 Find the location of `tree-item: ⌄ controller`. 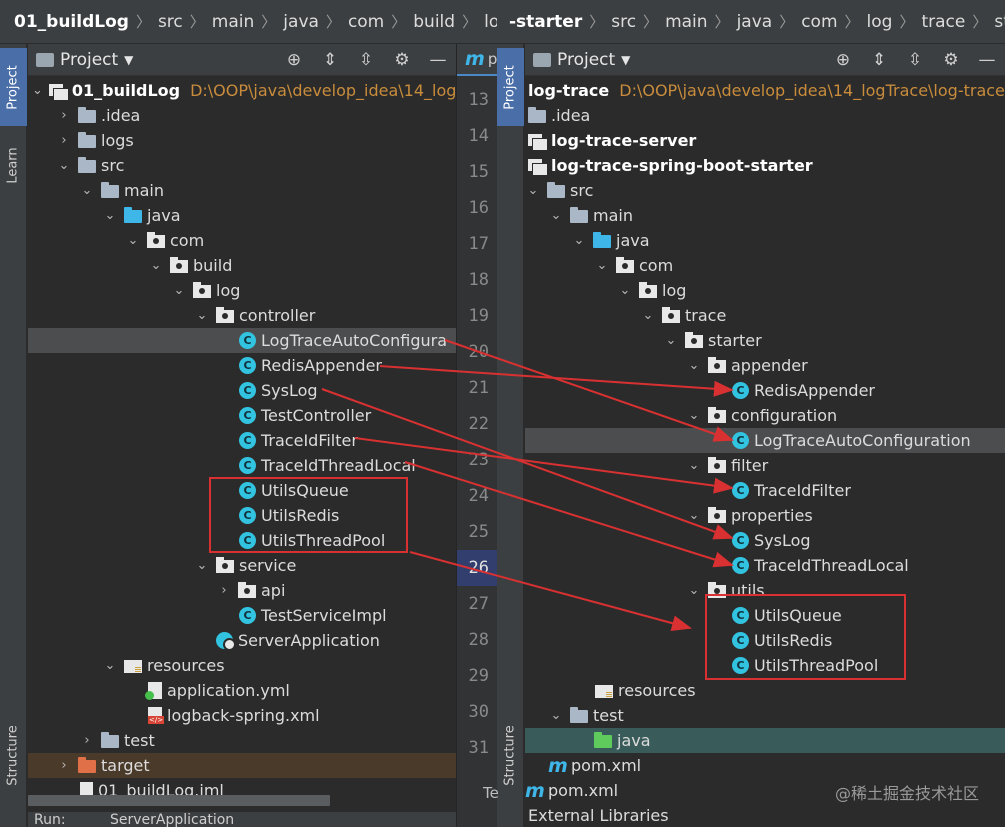

tree-item: ⌄ controller is located at coordinates (242, 315).